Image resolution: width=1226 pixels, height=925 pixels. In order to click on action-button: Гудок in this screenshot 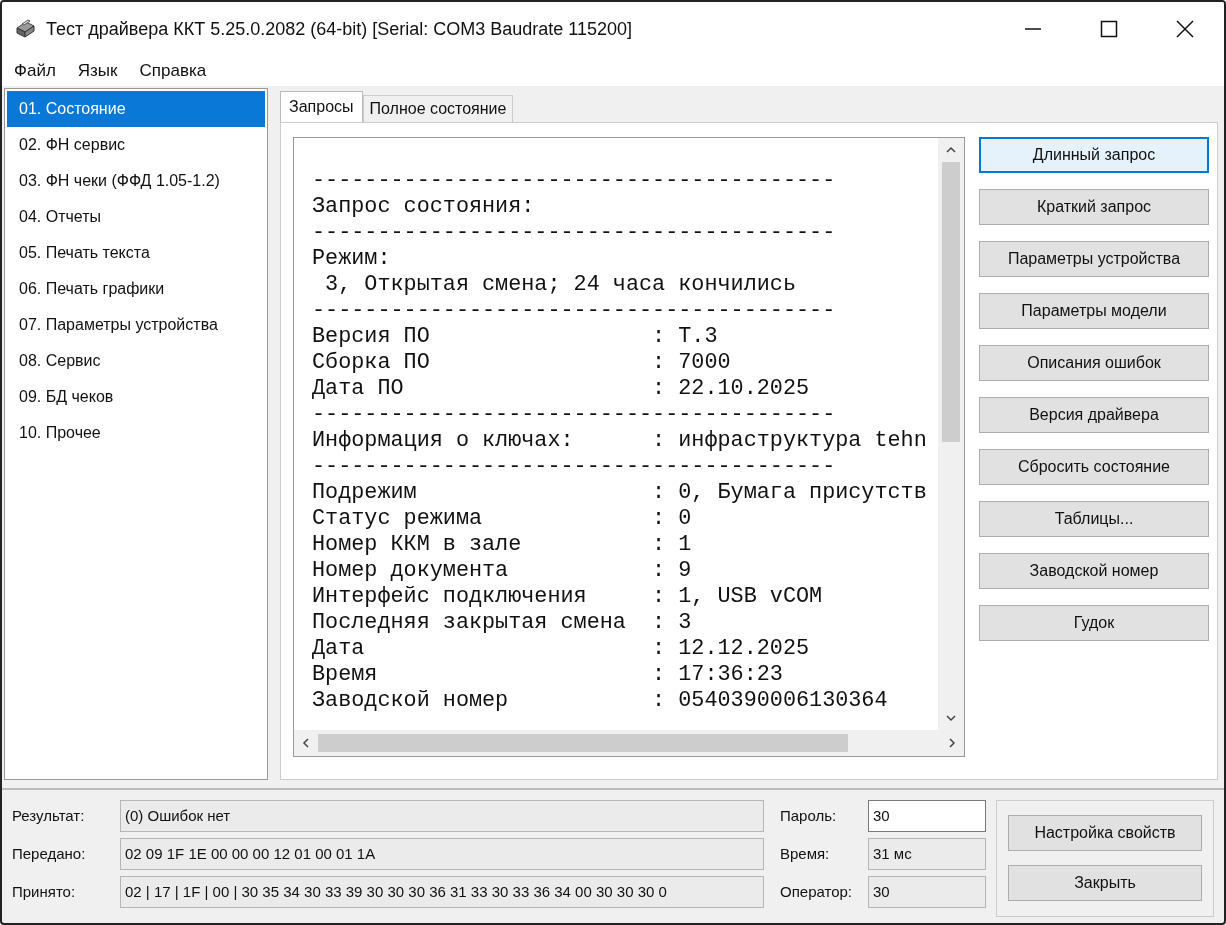, I will do `click(1094, 623)`.